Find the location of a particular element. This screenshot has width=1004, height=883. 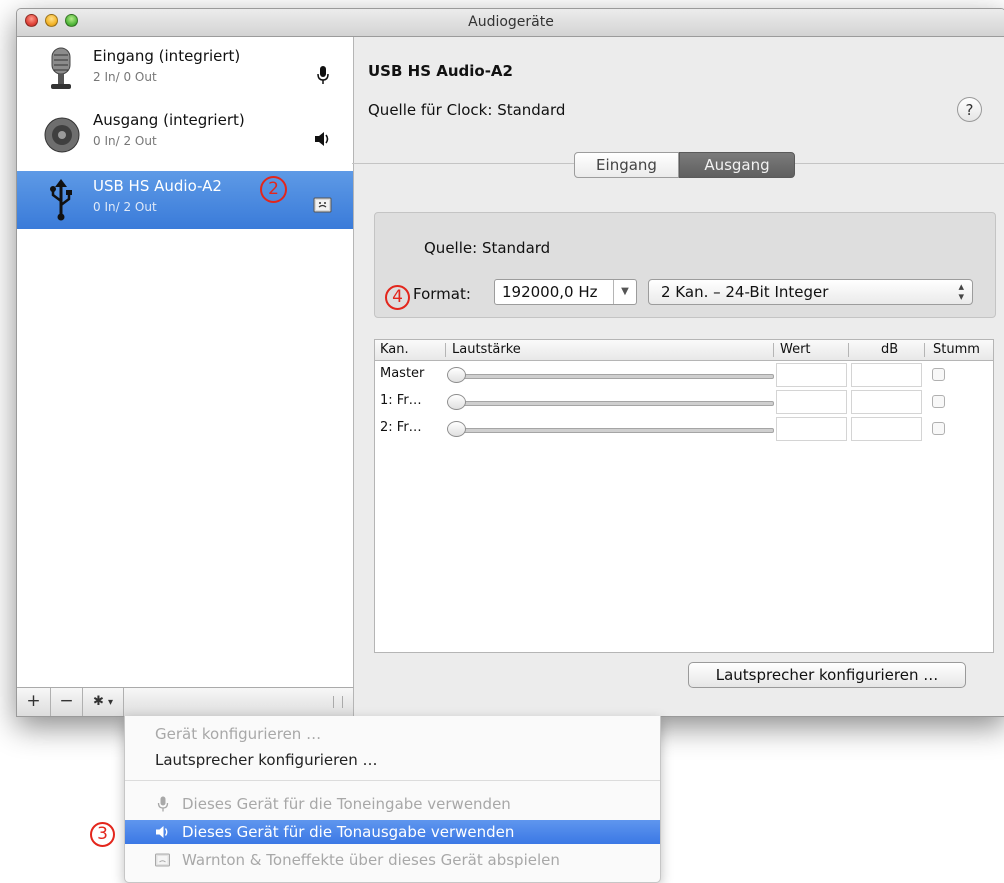

annotation-2: 2 is located at coordinates (273, 189).